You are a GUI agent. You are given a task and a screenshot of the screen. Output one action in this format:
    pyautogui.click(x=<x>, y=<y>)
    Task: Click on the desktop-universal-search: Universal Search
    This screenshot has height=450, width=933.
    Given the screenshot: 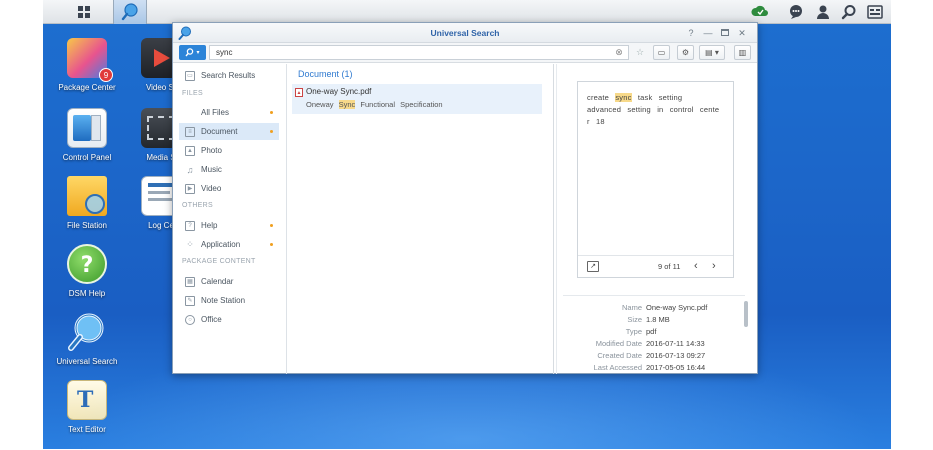 What is the action you would take?
    pyautogui.click(x=87, y=339)
    